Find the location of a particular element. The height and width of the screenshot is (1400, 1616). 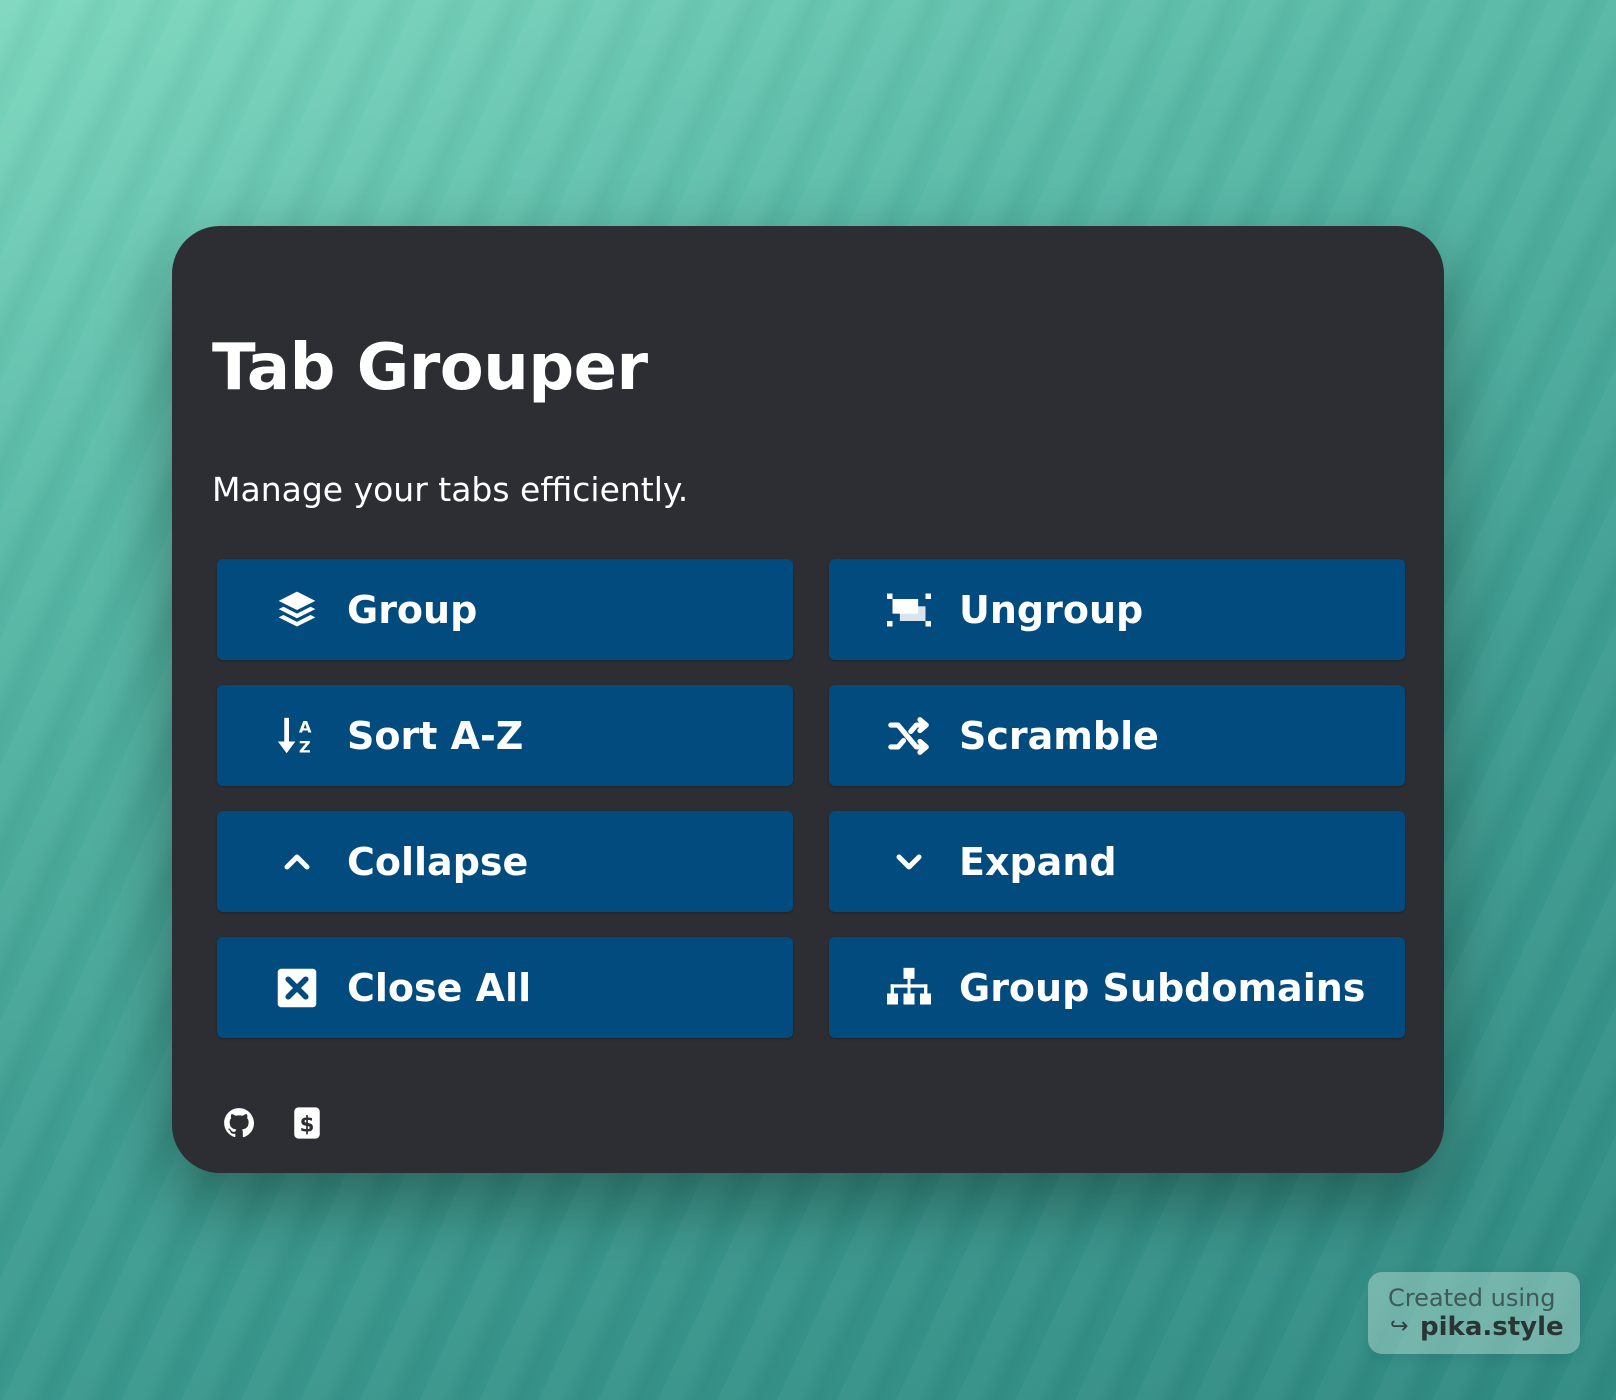

chevron-down-icon is located at coordinates (909, 862).